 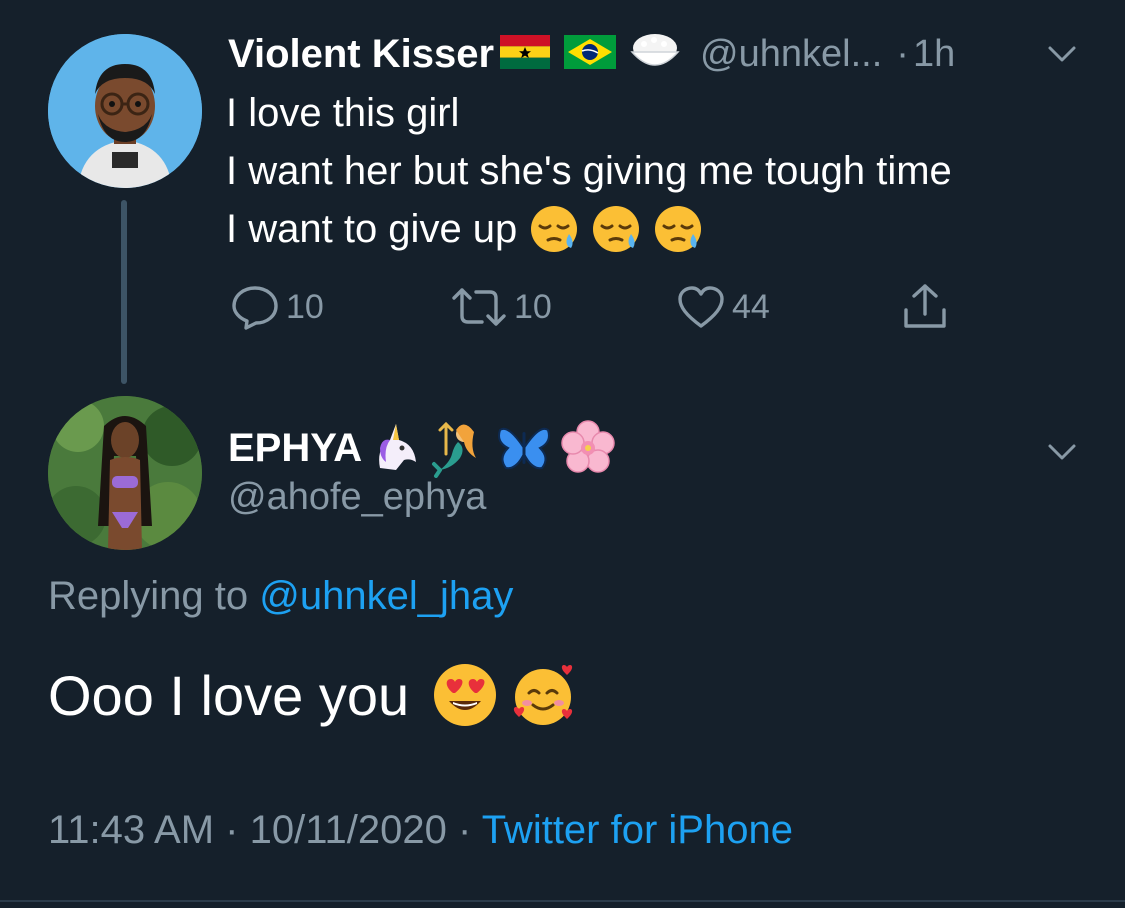 What do you see at coordinates (655, 54) in the screenshot?
I see `rice-bowl-icon` at bounding box center [655, 54].